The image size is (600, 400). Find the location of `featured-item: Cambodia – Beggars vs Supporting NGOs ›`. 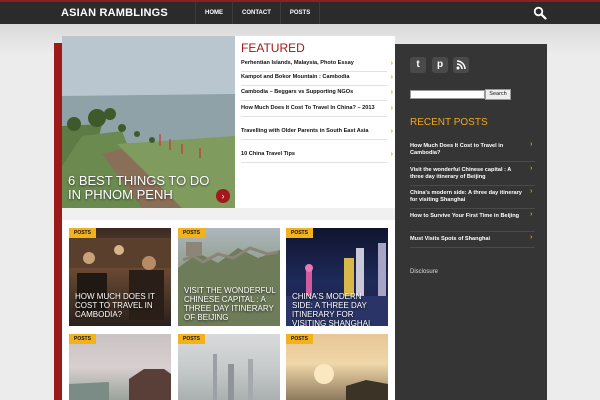

featured-item: Cambodia – Beggars vs Supporting NGOs › is located at coordinates (317, 95).